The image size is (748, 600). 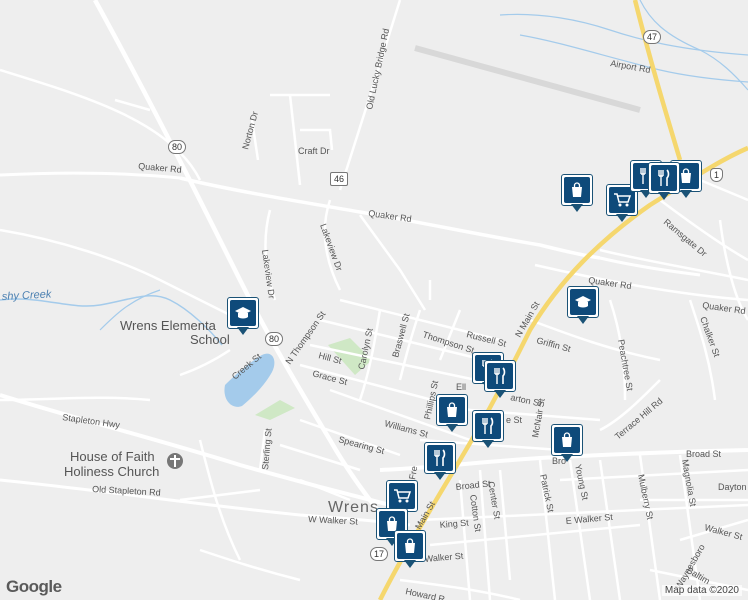 I want to click on map-data-attribution: Map data ©2020, so click(x=701, y=590).